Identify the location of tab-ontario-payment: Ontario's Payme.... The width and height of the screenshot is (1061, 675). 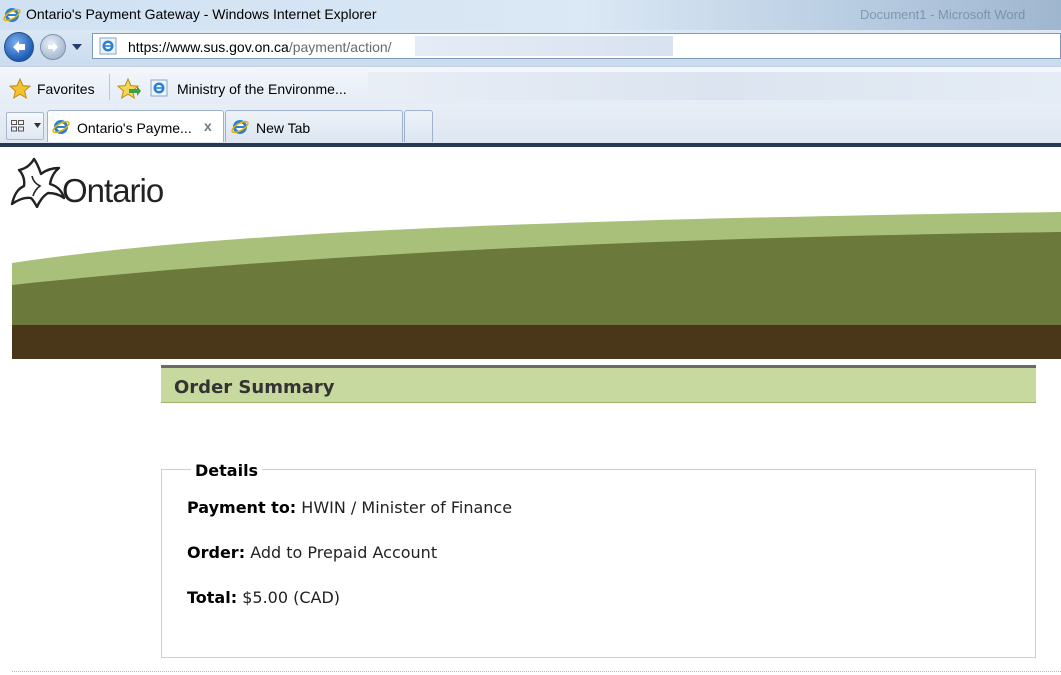
(135, 126).